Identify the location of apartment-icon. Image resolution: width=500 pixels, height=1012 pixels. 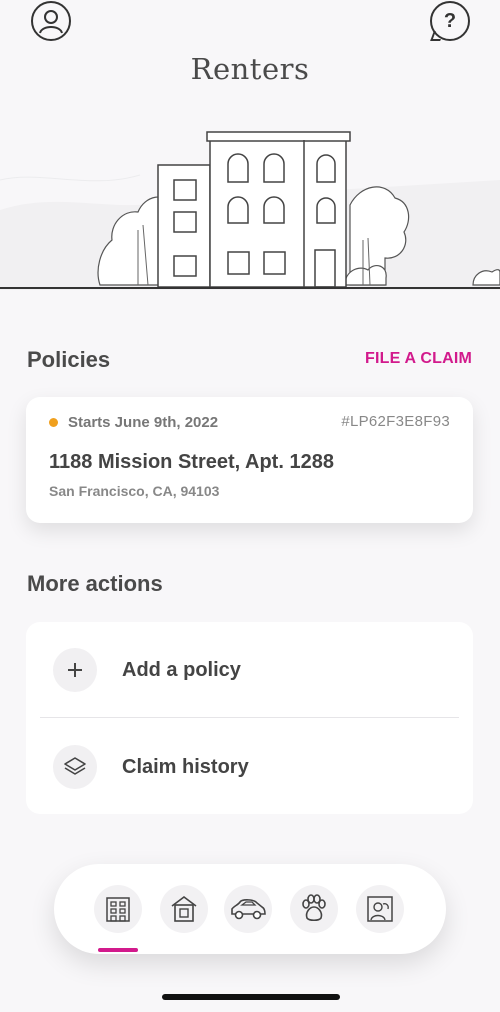
(118, 909).